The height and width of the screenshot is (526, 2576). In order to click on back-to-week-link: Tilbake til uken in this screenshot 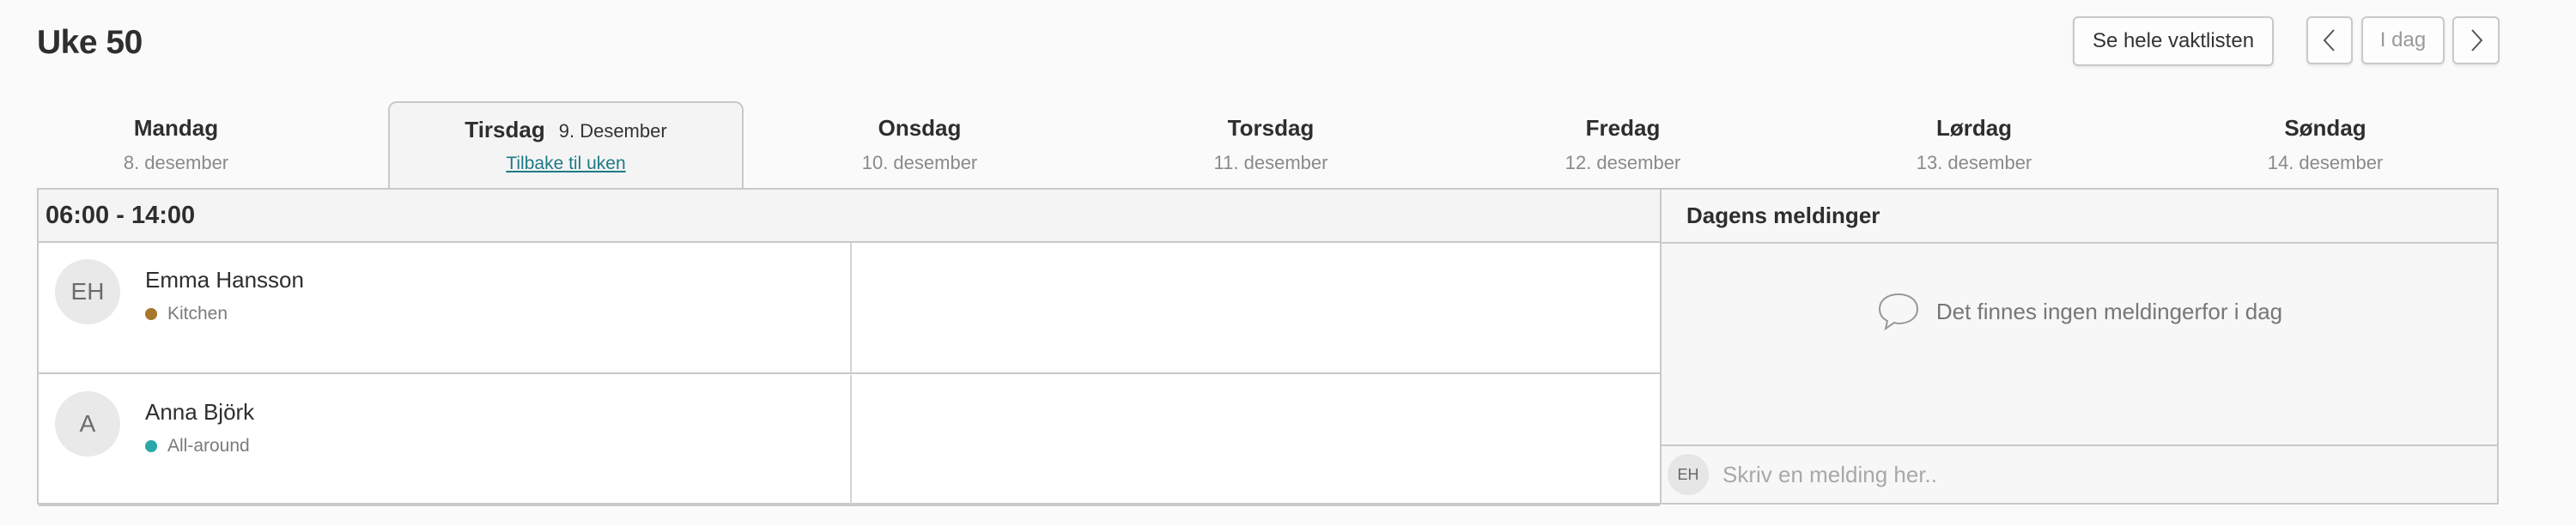, I will do `click(565, 164)`.